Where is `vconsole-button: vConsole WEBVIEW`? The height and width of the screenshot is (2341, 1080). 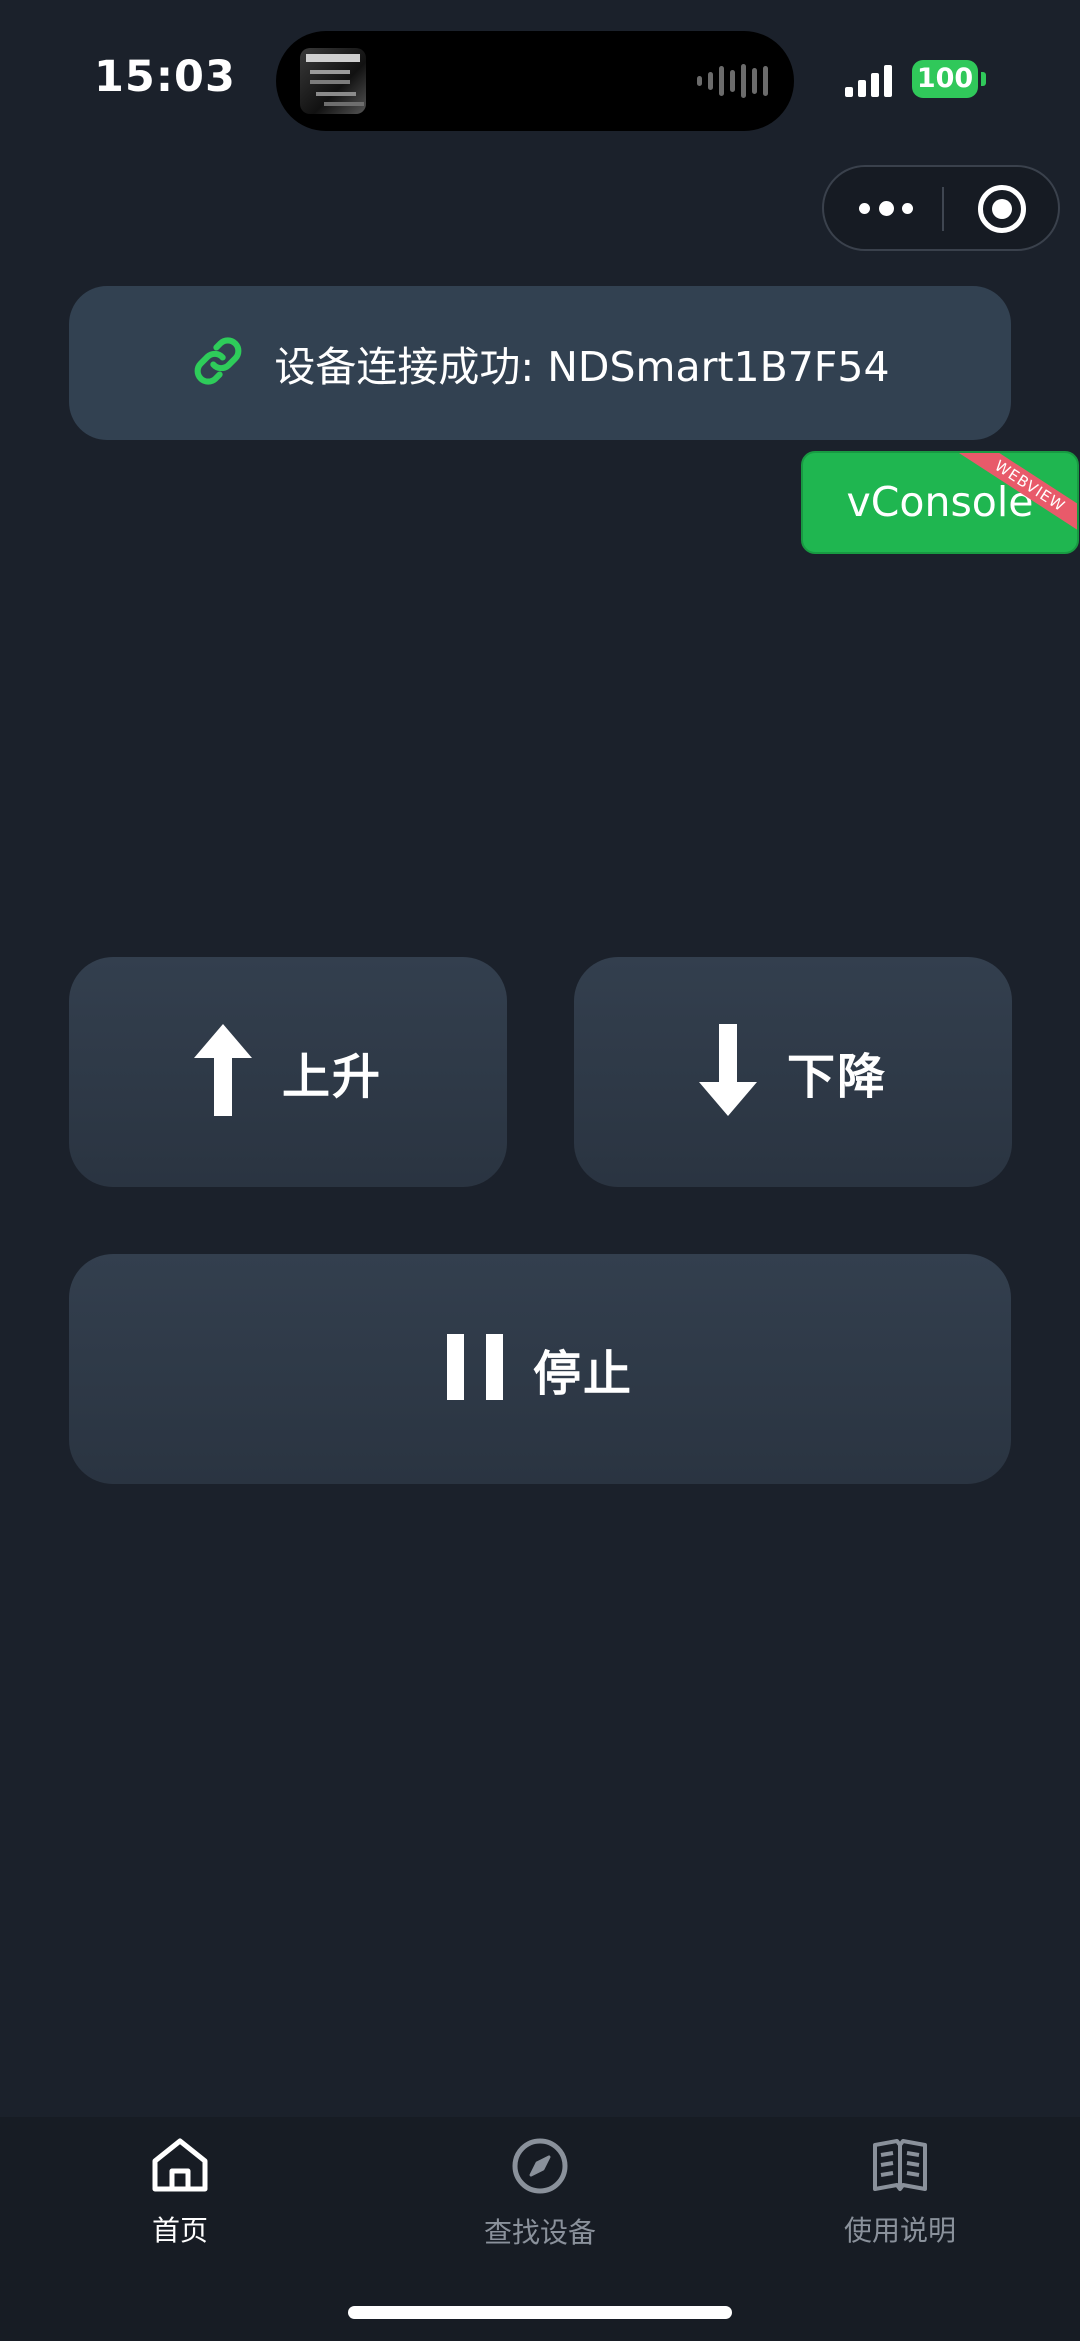
vconsole-button: vConsole WEBVIEW is located at coordinates (940, 502).